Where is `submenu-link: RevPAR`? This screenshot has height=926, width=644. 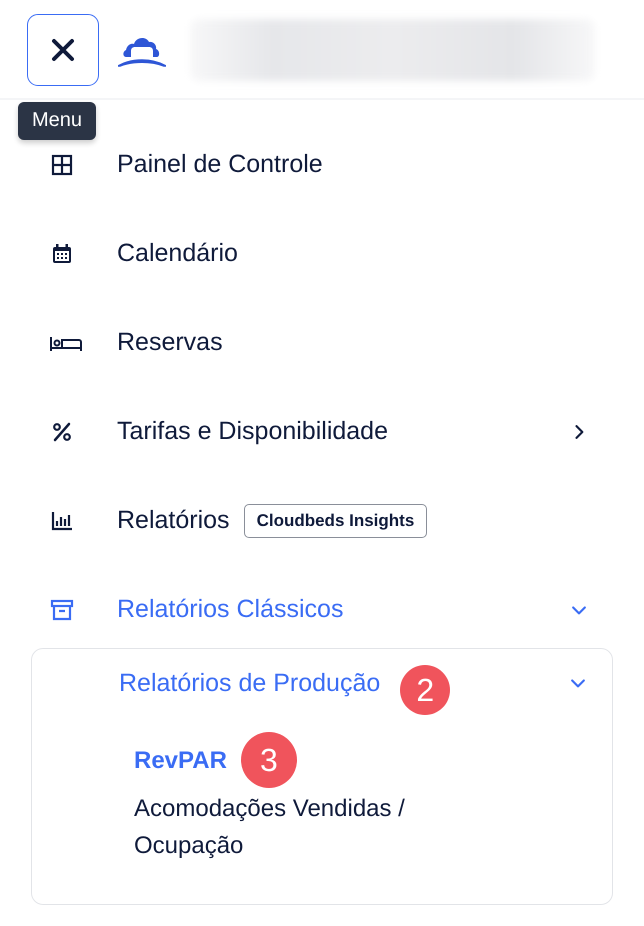
submenu-link: RevPAR is located at coordinates (180, 760).